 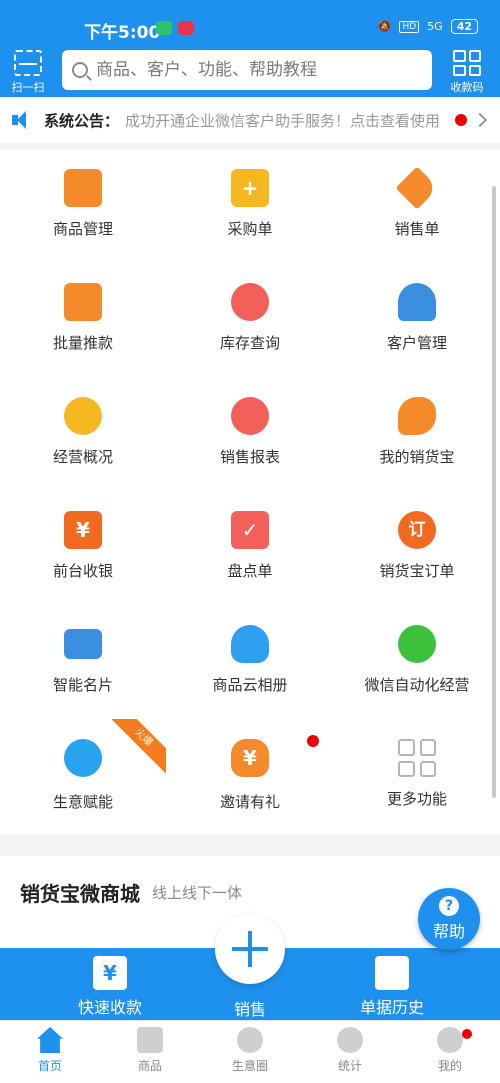 What do you see at coordinates (250, 685) in the screenshot?
I see `grid-item-label: 商品云相册` at bounding box center [250, 685].